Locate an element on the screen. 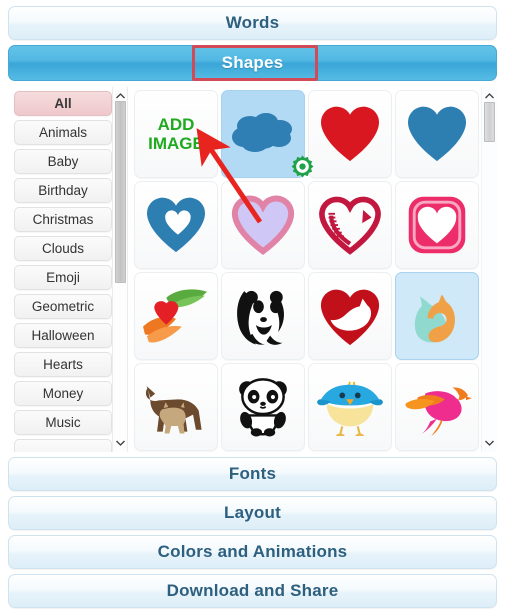  accordion-label-words: Words is located at coordinates (252, 22).